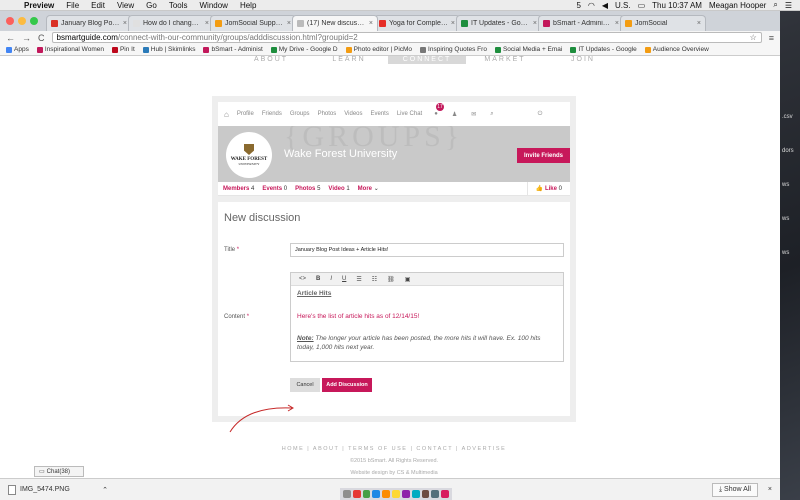 The image size is (800, 500). I want to click on bookmark-item: Apps, so click(17, 49).